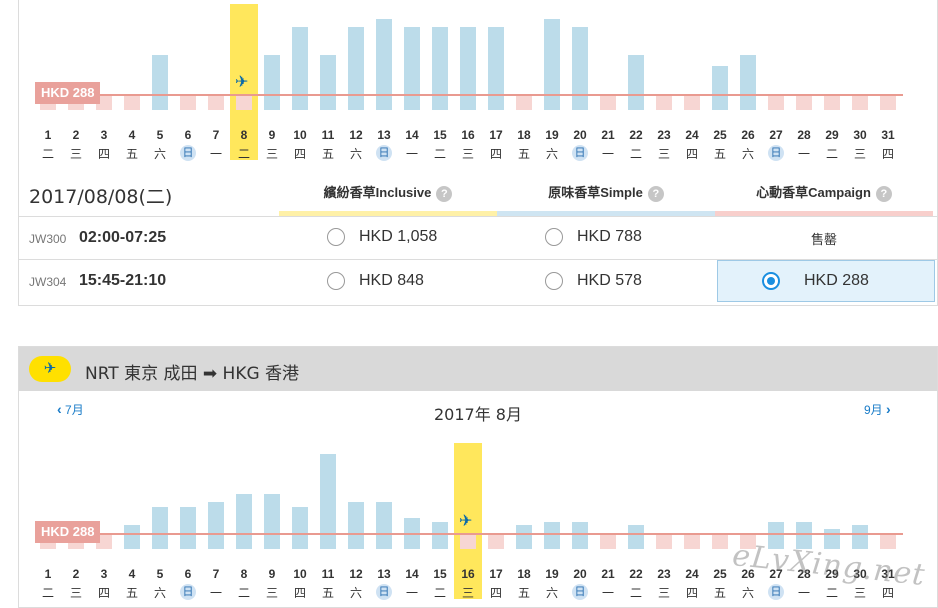  What do you see at coordinates (664, 135) in the screenshot?
I see `calendar-day: 23` at bounding box center [664, 135].